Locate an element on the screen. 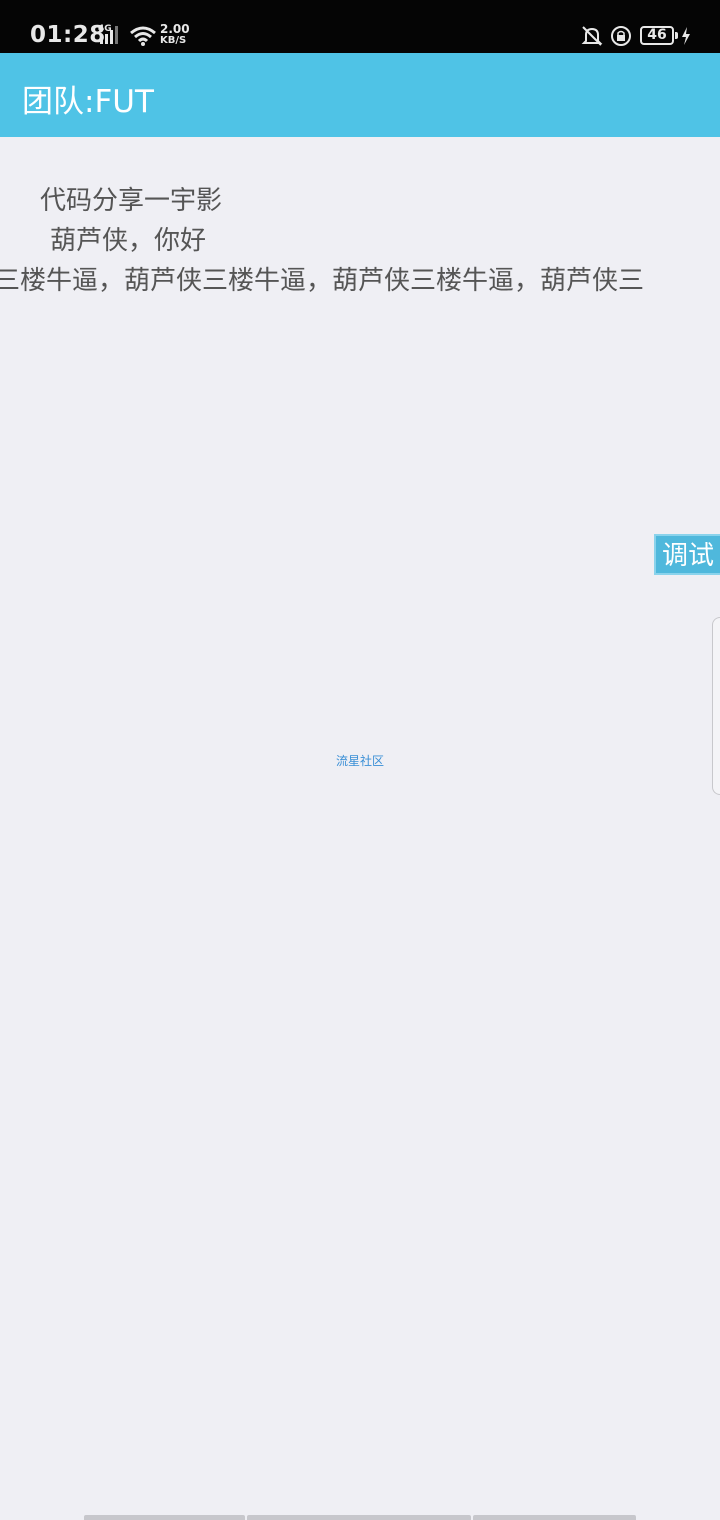 Image resolution: width=720 pixels, height=1520 pixels. rotation-lock-icon is located at coordinates (621, 38).